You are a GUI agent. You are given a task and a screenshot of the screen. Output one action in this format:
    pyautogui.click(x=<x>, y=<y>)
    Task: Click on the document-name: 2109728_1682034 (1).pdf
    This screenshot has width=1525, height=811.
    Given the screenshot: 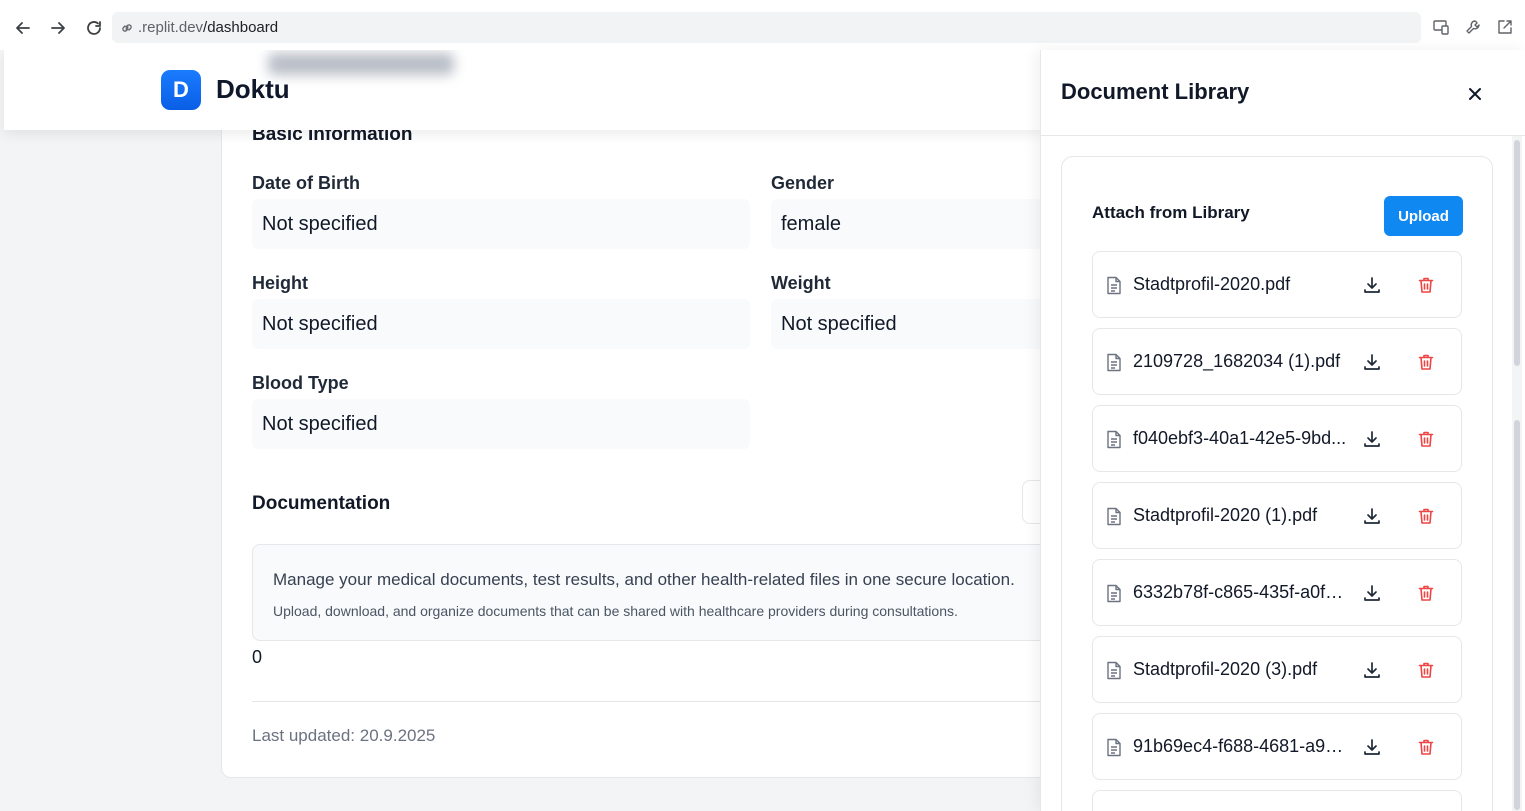 What is the action you would take?
    pyautogui.click(x=1237, y=361)
    